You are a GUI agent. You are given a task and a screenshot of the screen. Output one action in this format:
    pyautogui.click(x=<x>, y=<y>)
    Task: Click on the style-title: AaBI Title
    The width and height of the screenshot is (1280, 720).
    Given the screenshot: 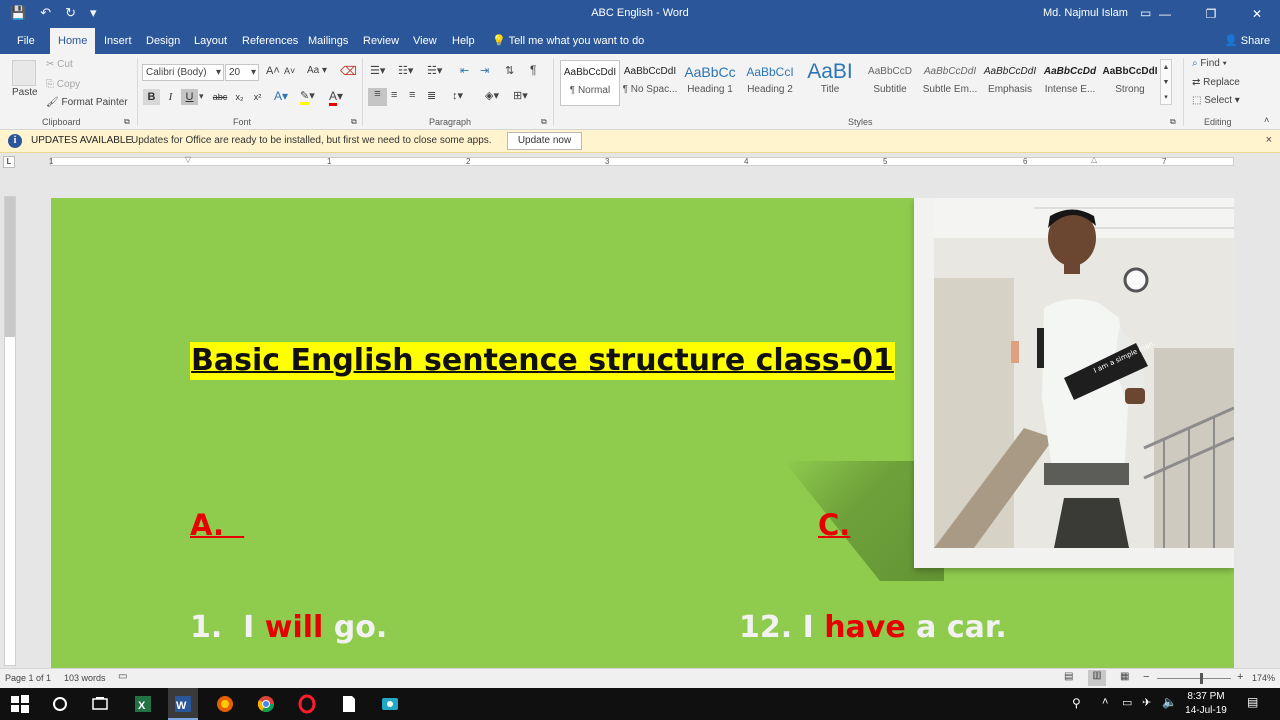 What is the action you would take?
    pyautogui.click(x=830, y=83)
    